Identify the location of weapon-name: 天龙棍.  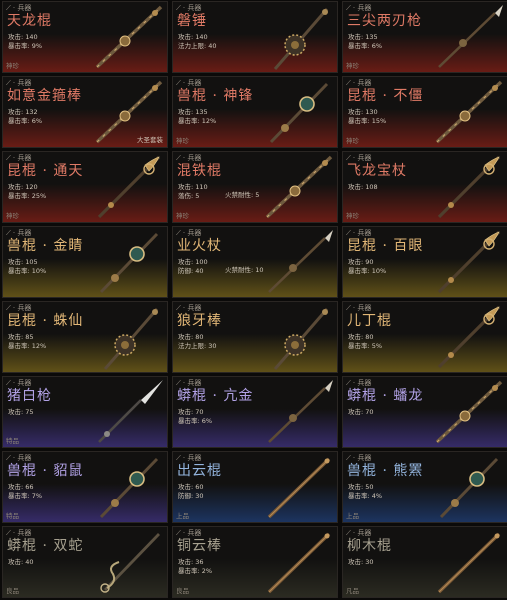
(29, 21).